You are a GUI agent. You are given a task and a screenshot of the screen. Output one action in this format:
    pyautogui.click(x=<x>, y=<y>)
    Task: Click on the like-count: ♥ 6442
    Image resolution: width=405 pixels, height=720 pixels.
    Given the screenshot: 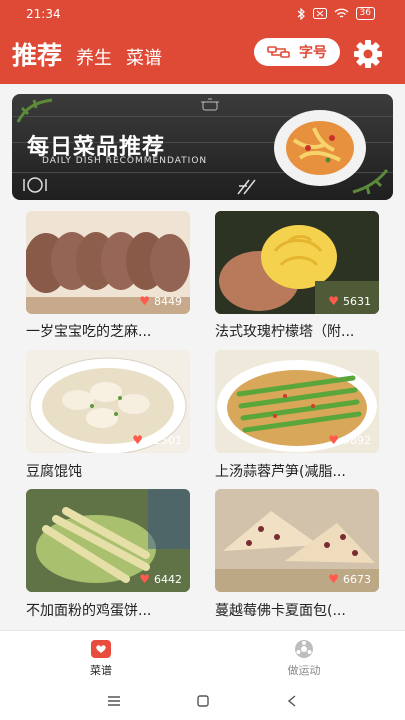 What is the action you would take?
    pyautogui.click(x=160, y=579)
    